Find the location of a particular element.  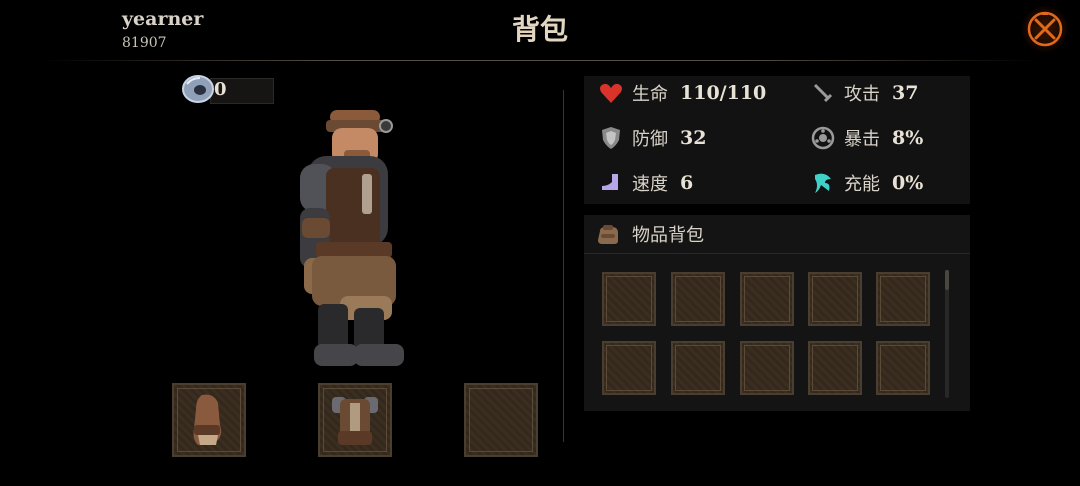

inventory-header: 物品背包 is located at coordinates (777, 234).